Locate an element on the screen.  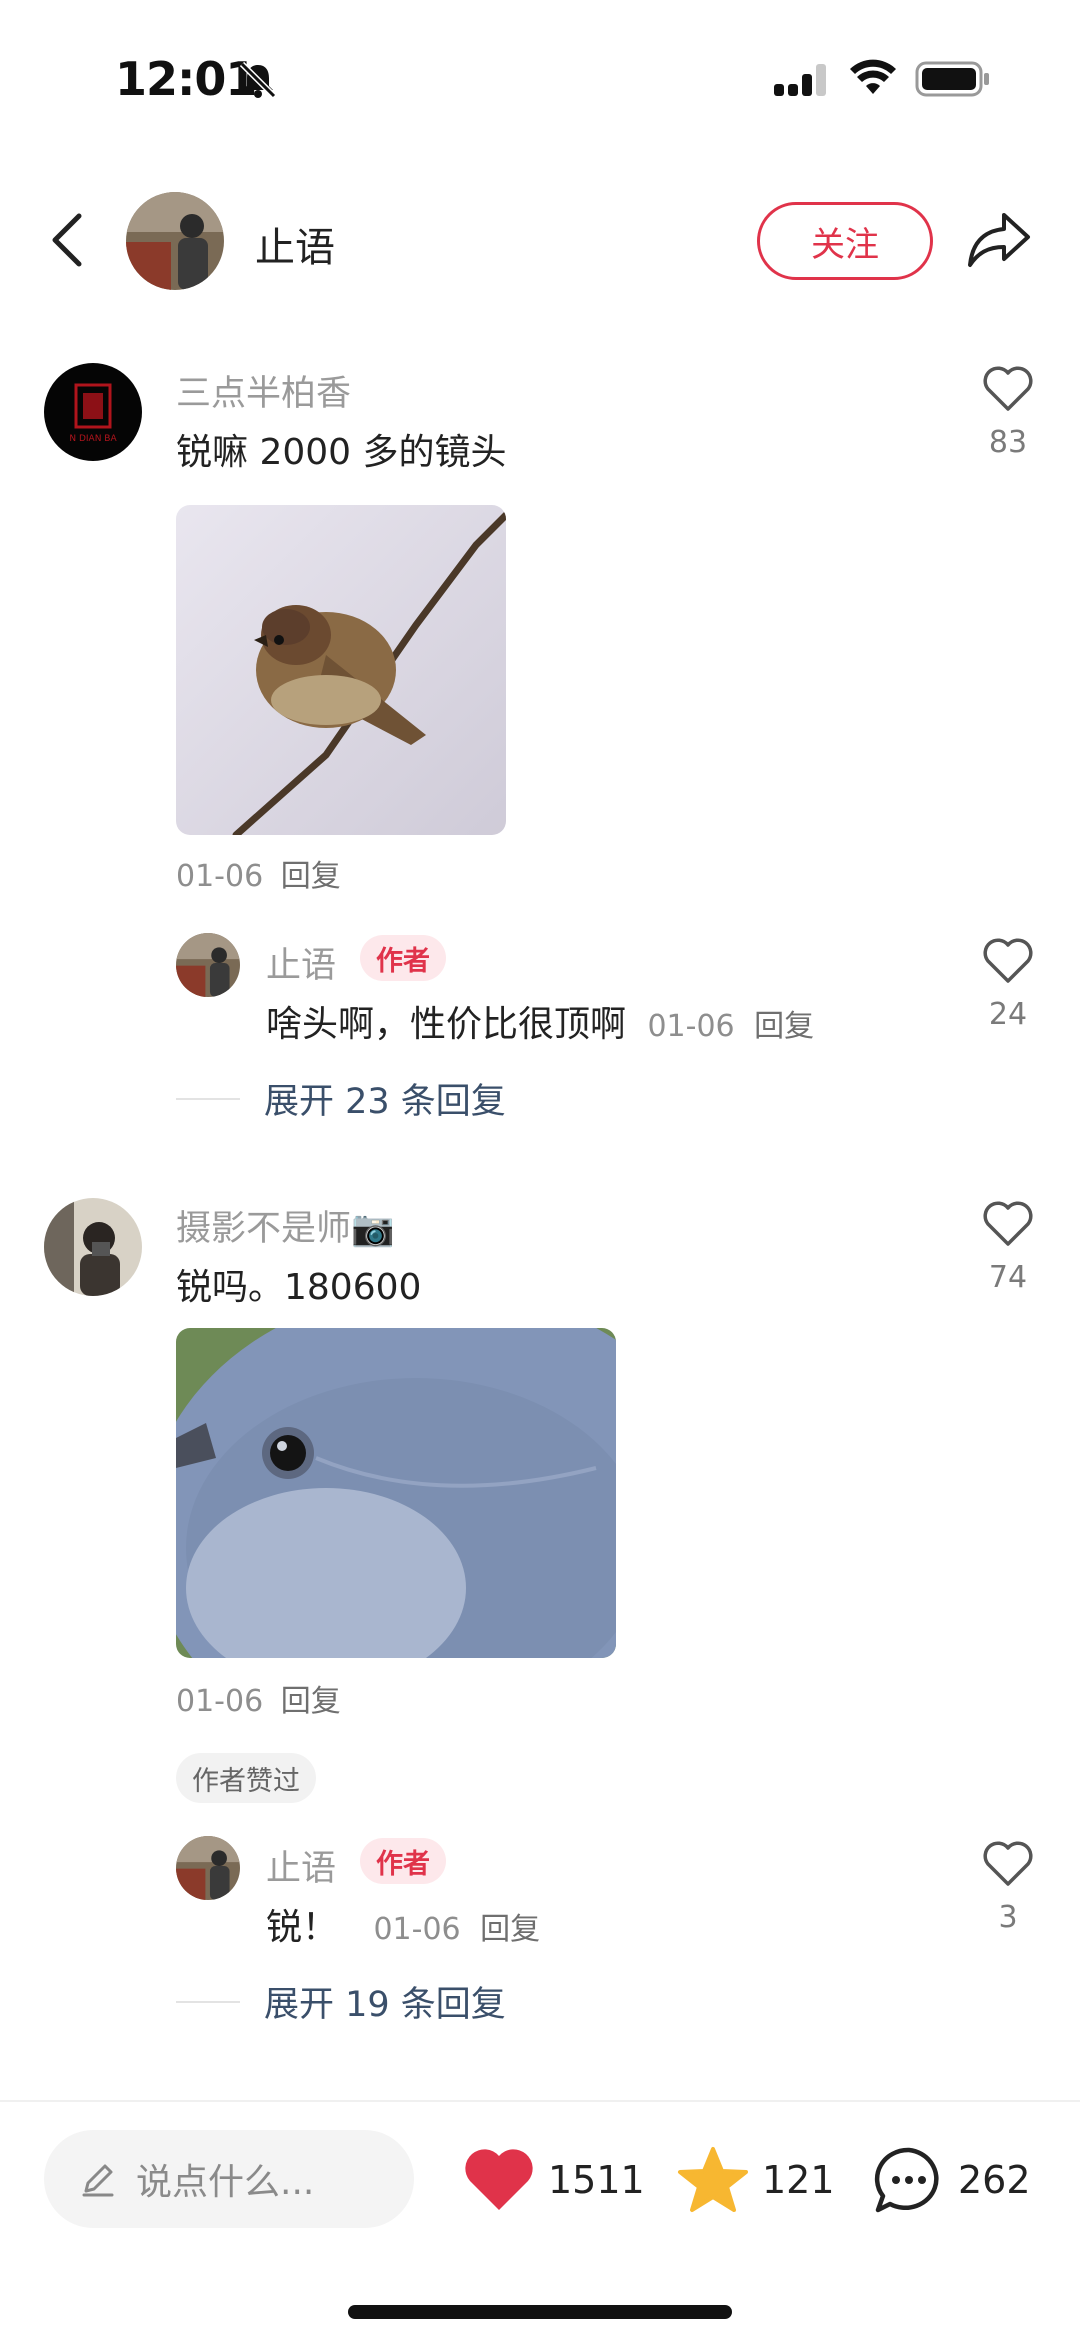
like-button: 1511 is located at coordinates (553, 2180).